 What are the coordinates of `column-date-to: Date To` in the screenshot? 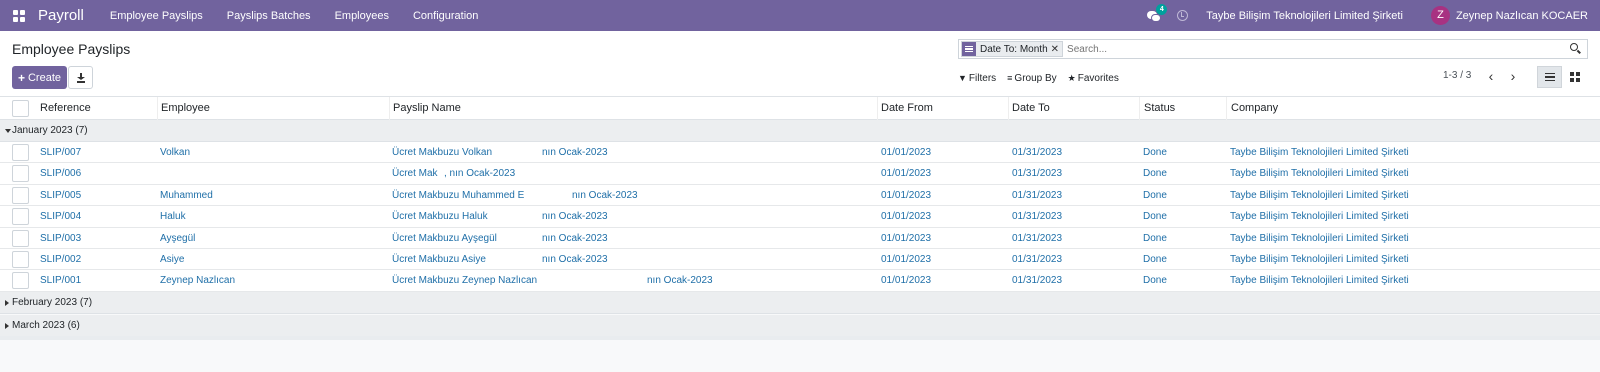 It's located at (1076, 108).